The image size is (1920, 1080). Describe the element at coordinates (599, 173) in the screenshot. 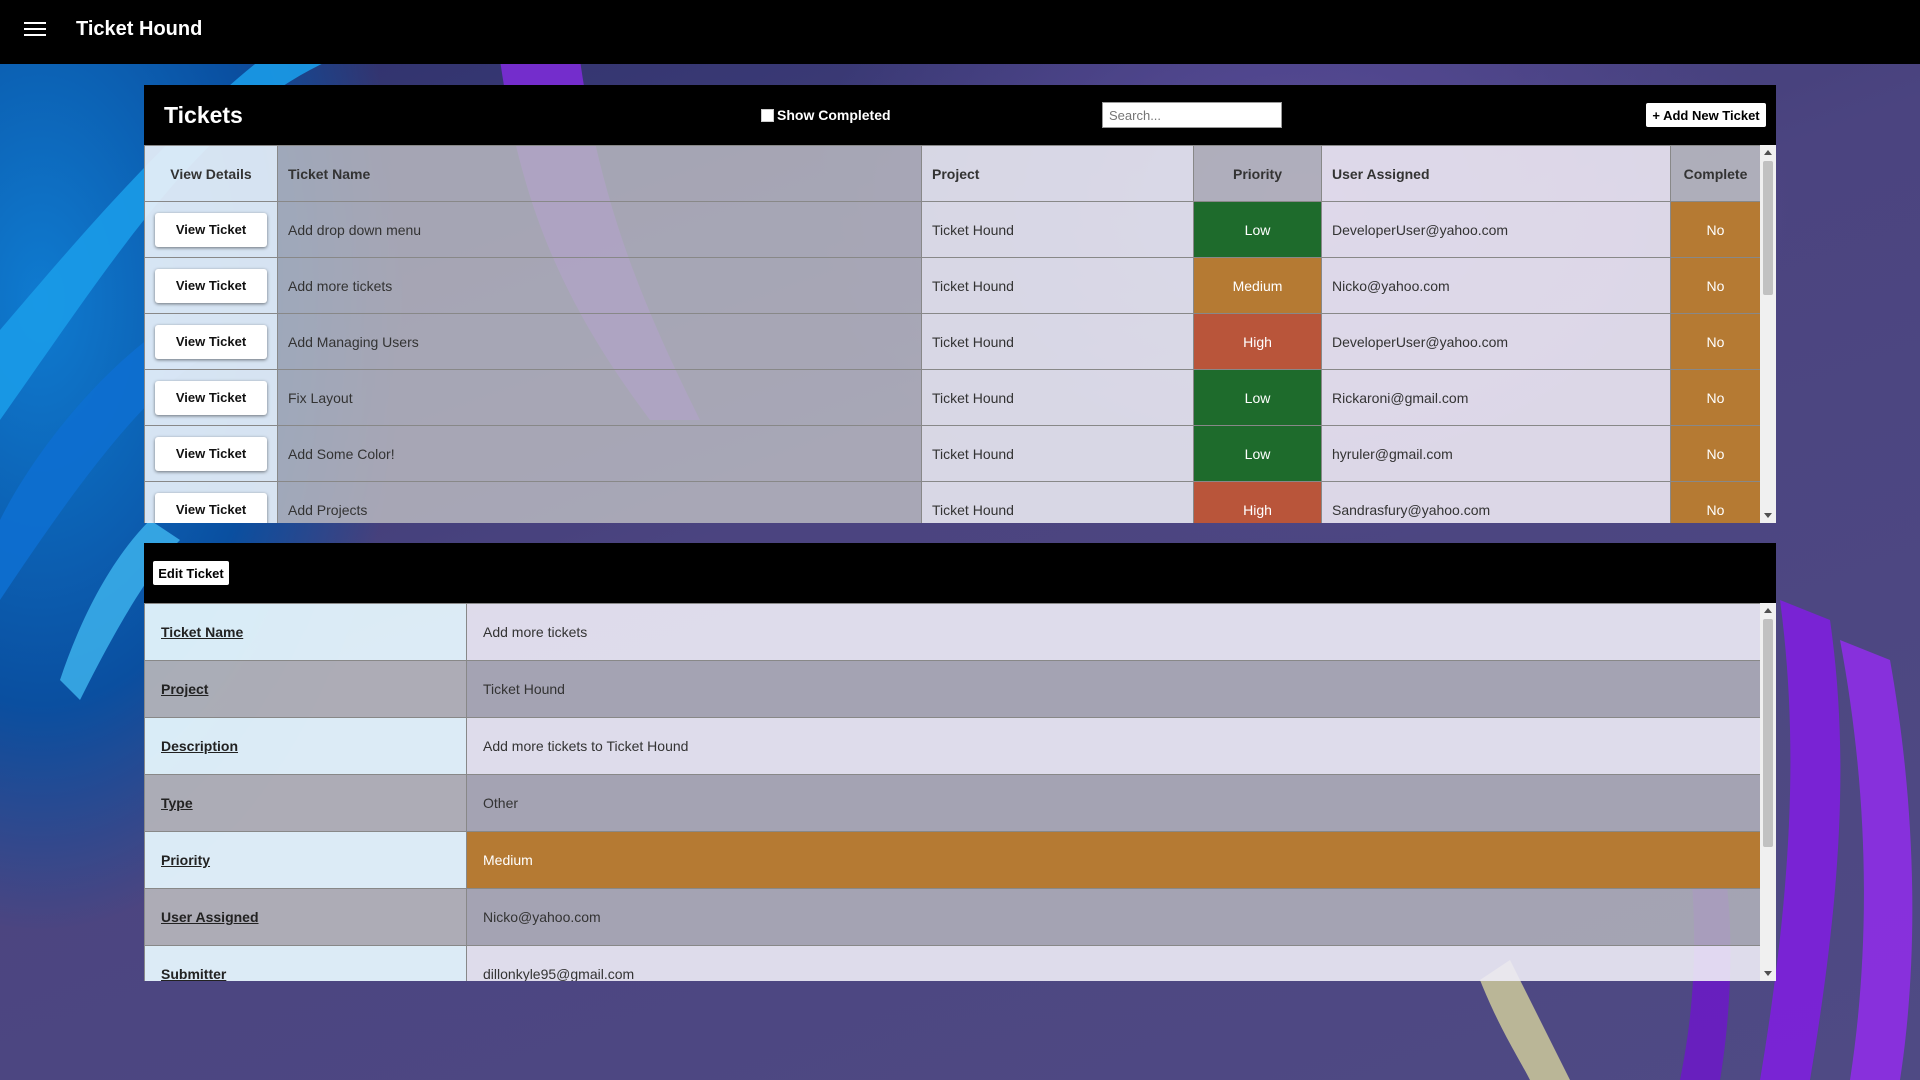

I see `column-header-ticket-name: Ticket Name` at that location.